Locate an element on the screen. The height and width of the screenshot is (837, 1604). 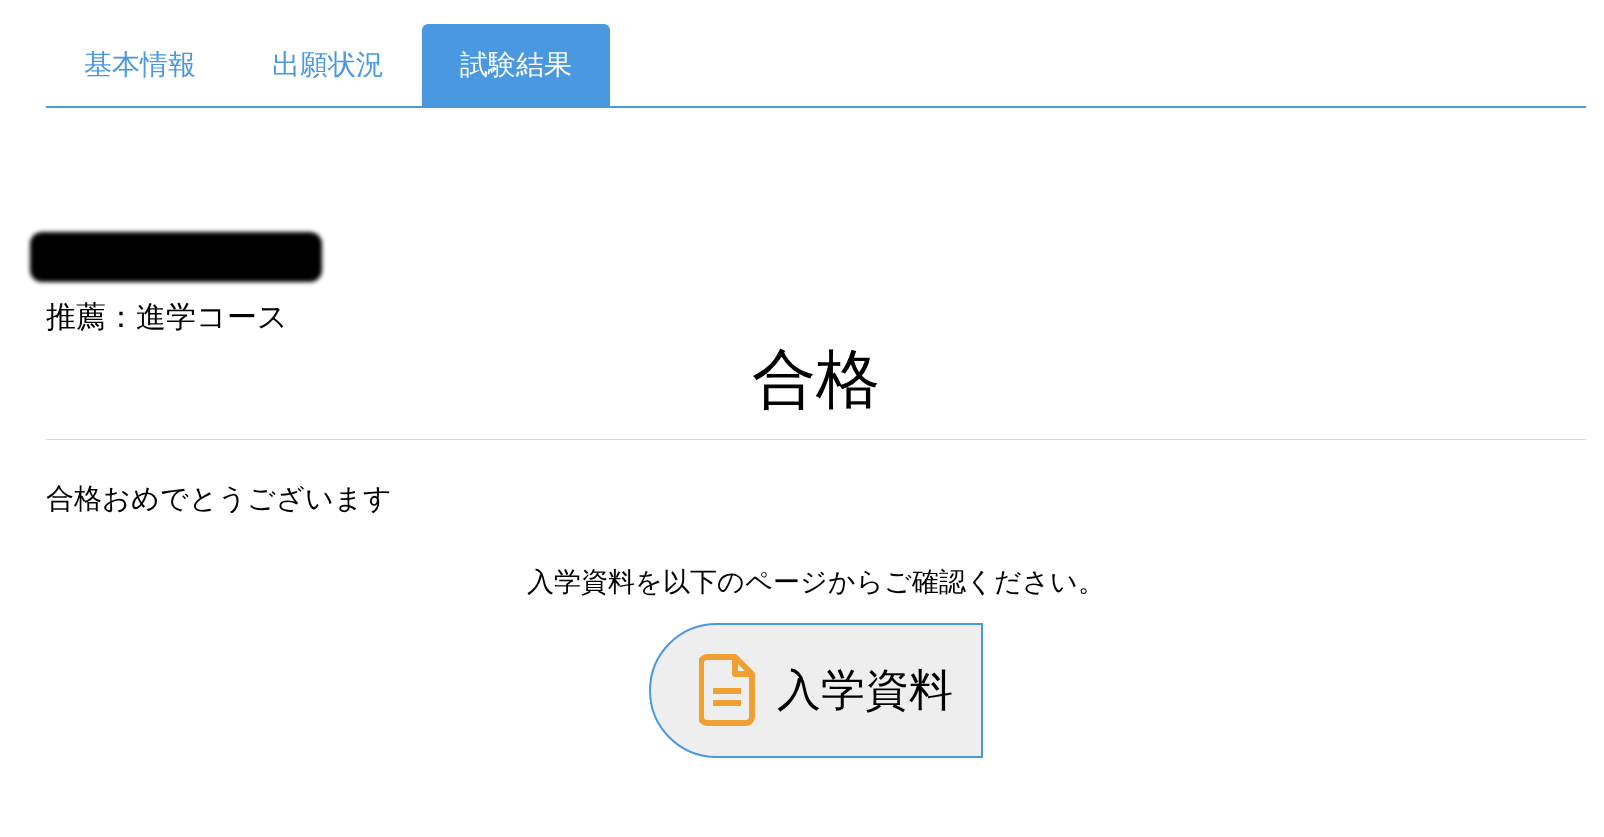
tab: 基本情報 is located at coordinates (140, 65).